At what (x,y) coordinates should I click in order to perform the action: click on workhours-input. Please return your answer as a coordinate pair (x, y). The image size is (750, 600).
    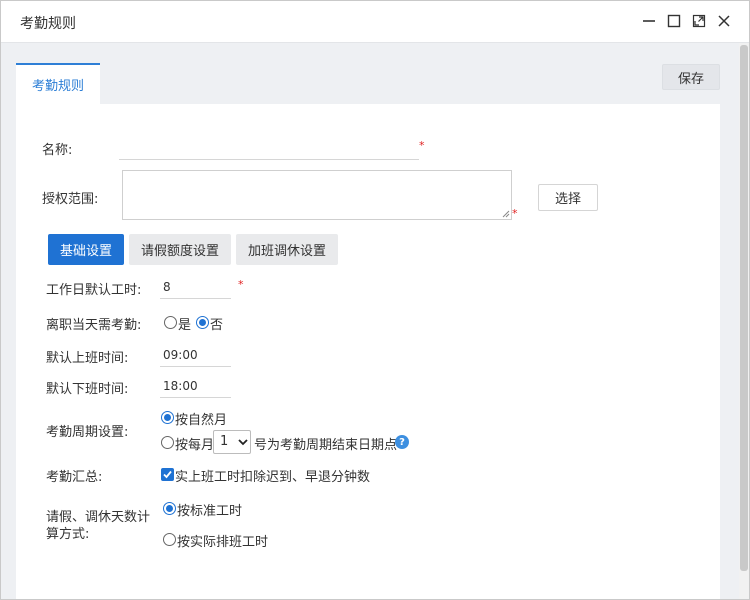
    Looking at the image, I should click on (195, 289).